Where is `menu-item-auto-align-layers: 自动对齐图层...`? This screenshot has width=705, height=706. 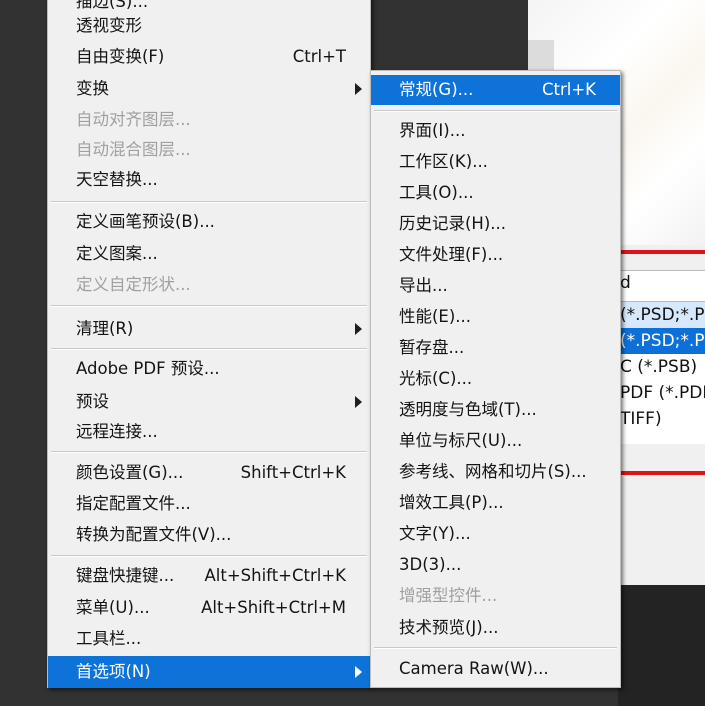 menu-item-auto-align-layers: 自动对齐图层... is located at coordinates (209, 120).